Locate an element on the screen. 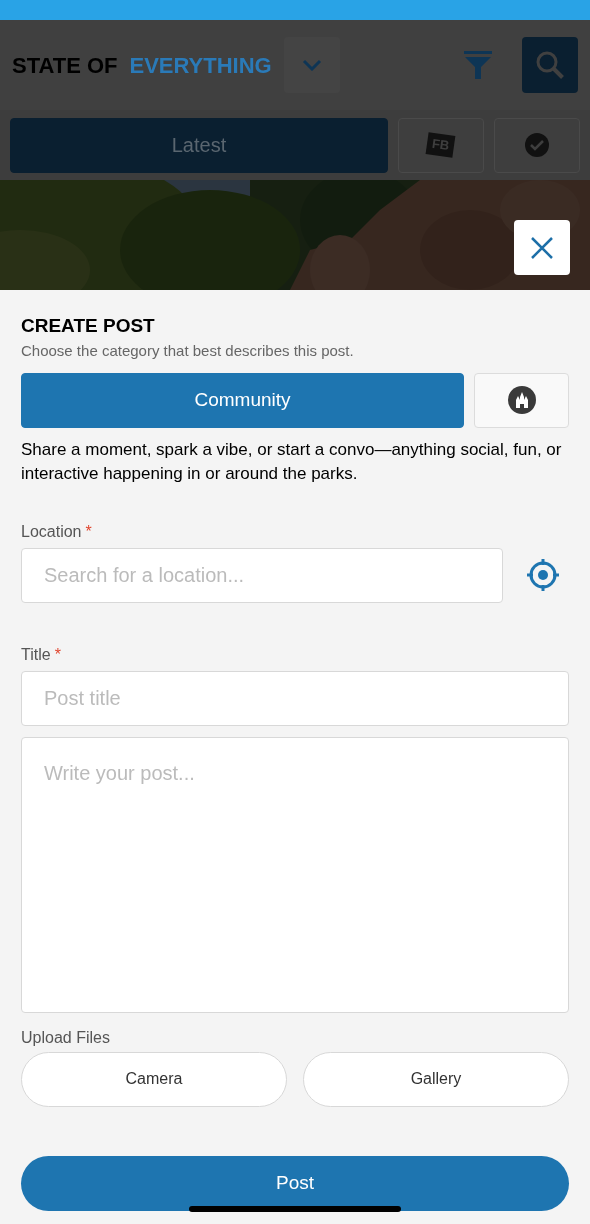 The width and height of the screenshot is (590, 1224). category-button is located at coordinates (521, 400).